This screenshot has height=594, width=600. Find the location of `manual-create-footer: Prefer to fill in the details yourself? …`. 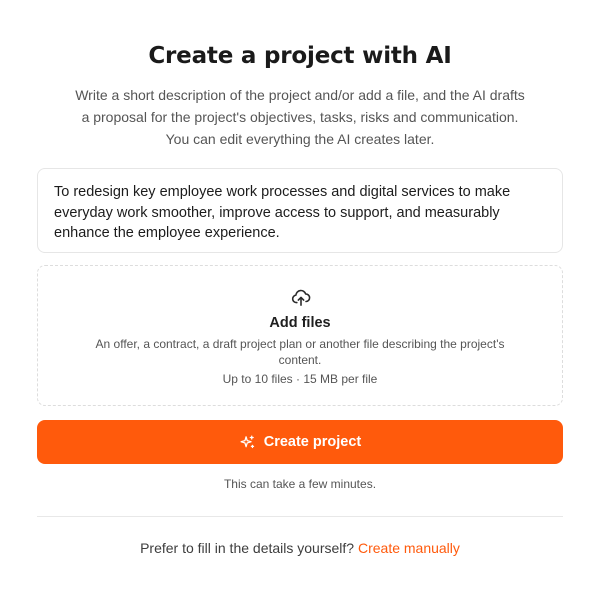

manual-create-footer: Prefer to fill in the details yourself? … is located at coordinates (300, 548).